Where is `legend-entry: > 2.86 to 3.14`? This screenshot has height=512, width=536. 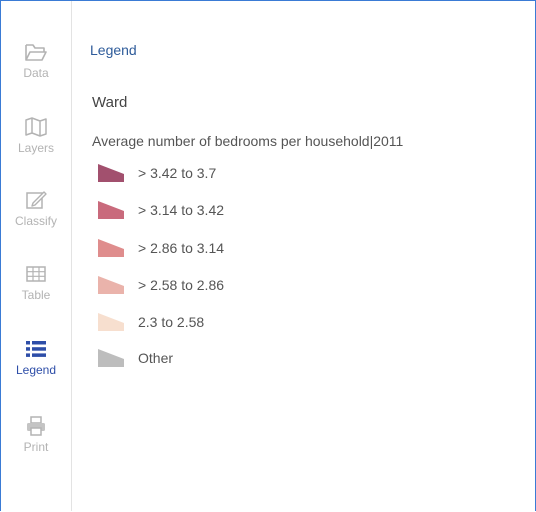 legend-entry: > 2.86 to 3.14 is located at coordinates (161, 248).